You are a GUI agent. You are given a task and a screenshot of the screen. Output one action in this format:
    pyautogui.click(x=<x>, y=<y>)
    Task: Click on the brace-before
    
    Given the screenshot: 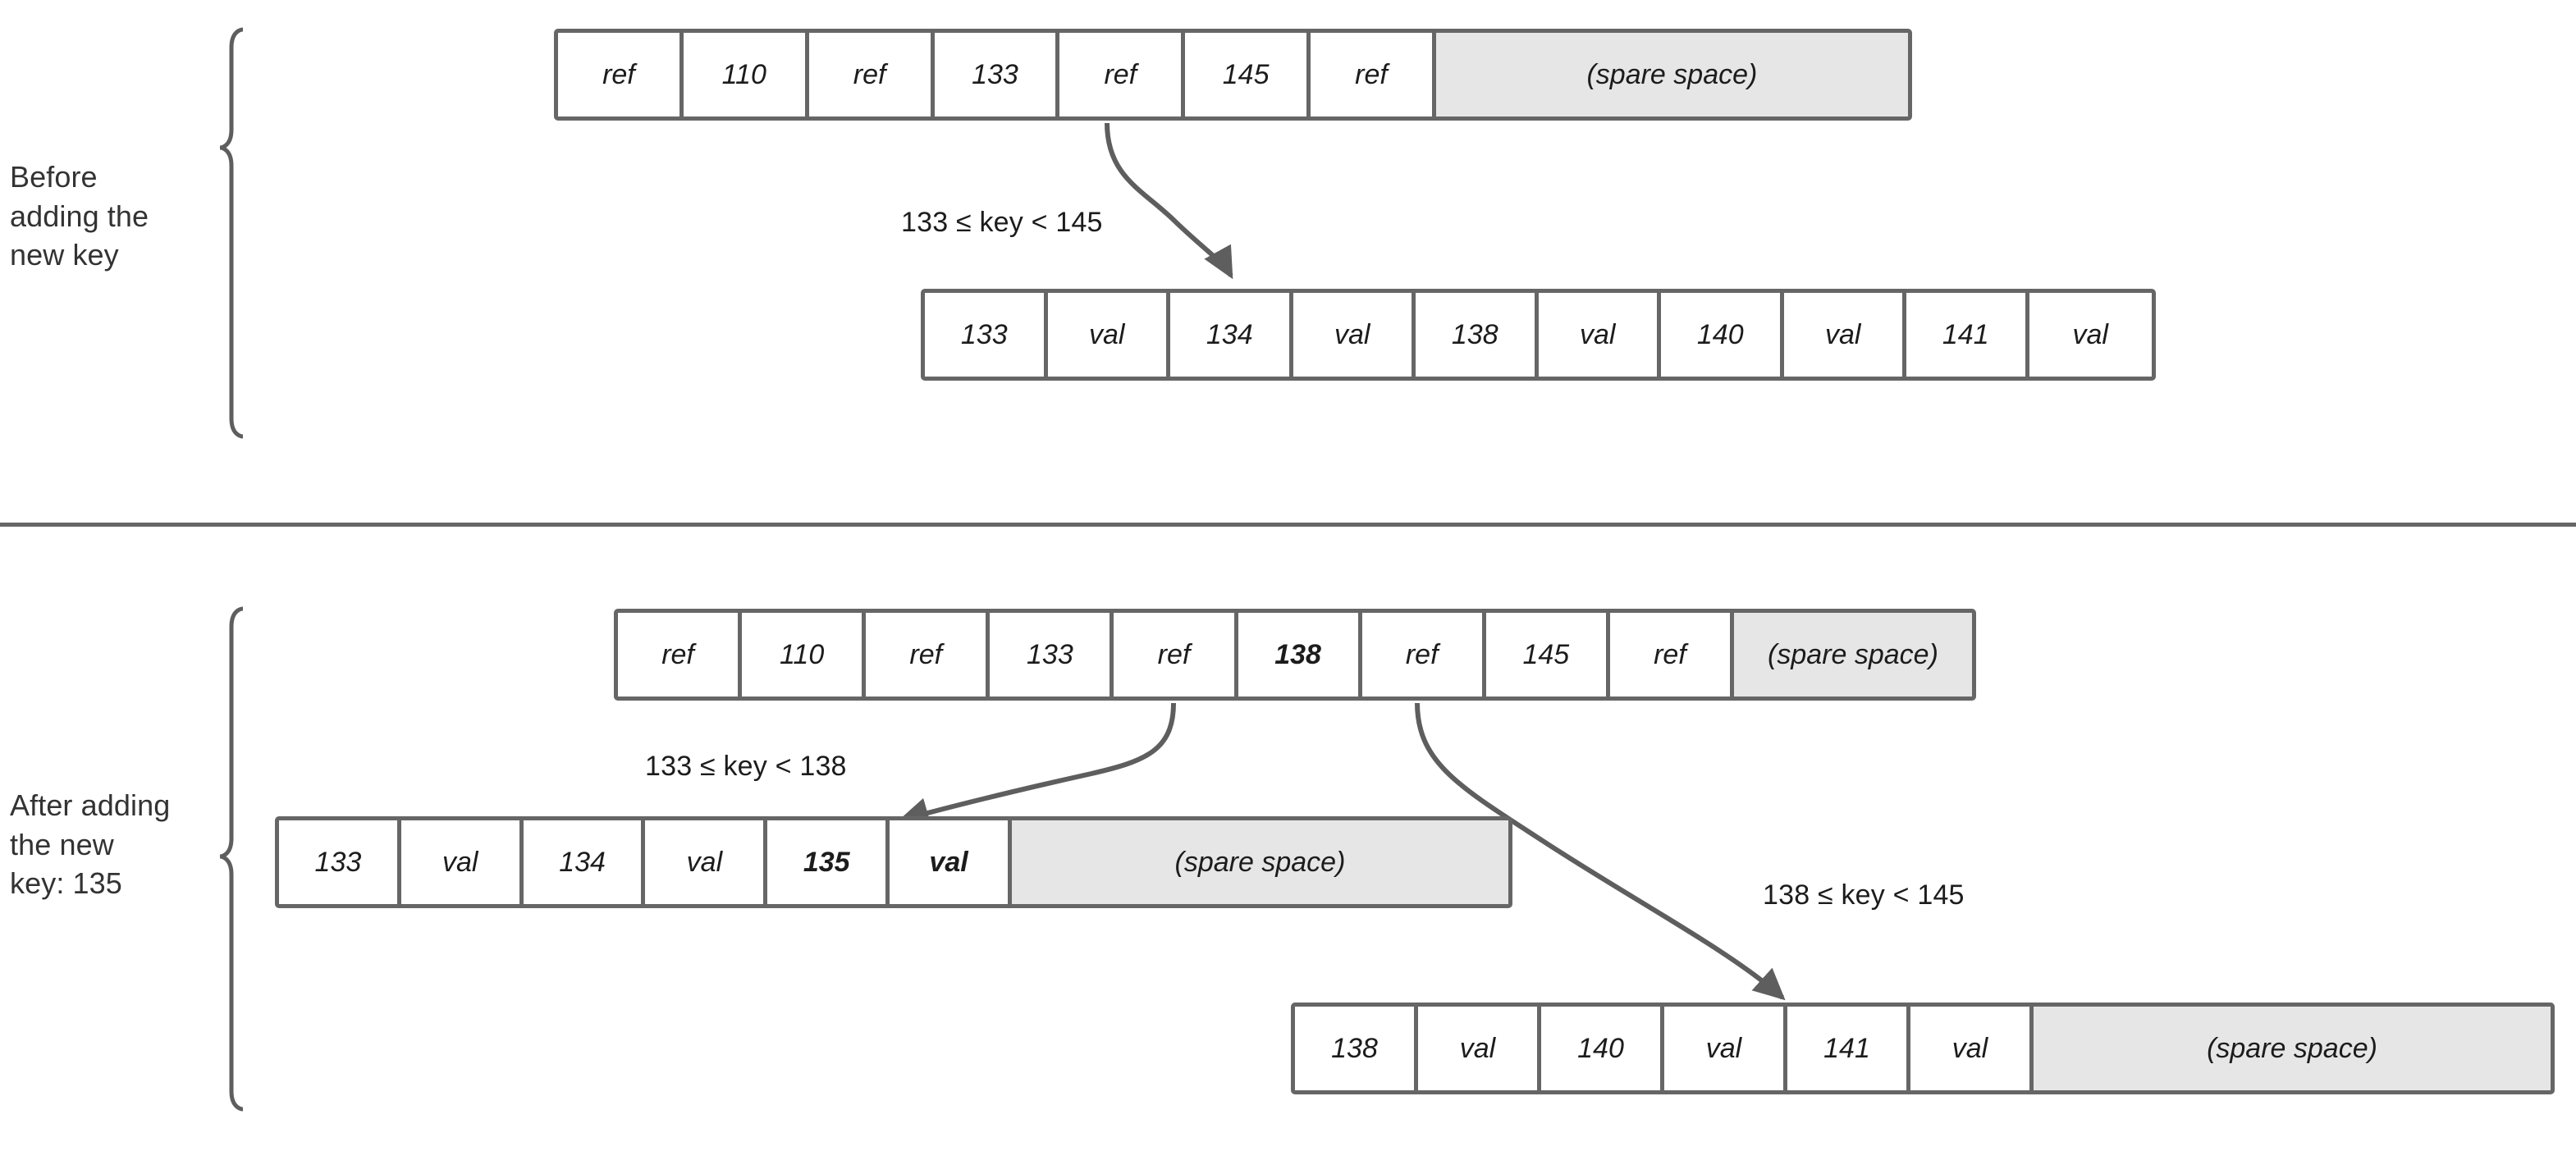 What is the action you would take?
    pyautogui.click(x=231, y=233)
    